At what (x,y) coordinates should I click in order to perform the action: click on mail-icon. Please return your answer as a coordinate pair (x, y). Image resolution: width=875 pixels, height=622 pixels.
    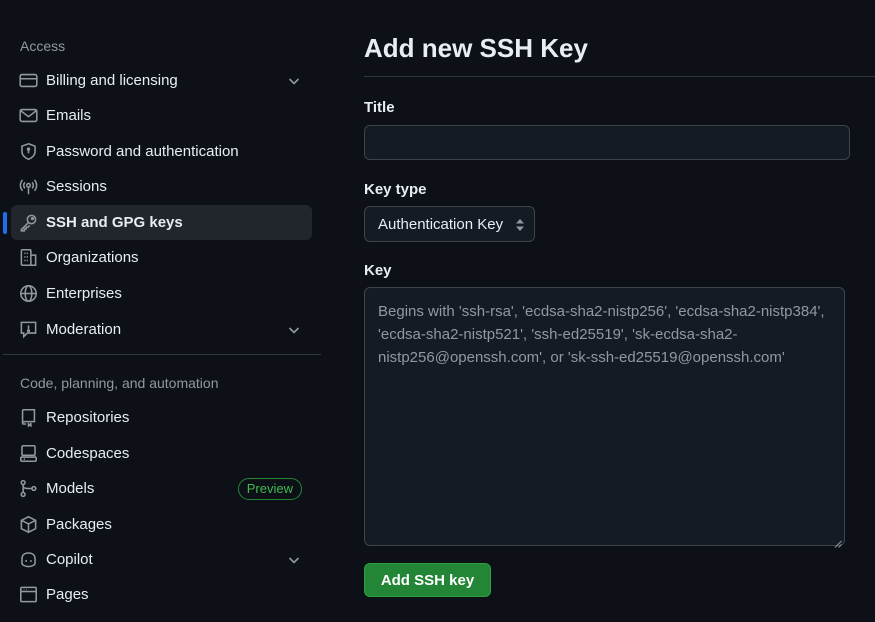
    Looking at the image, I should click on (28, 115).